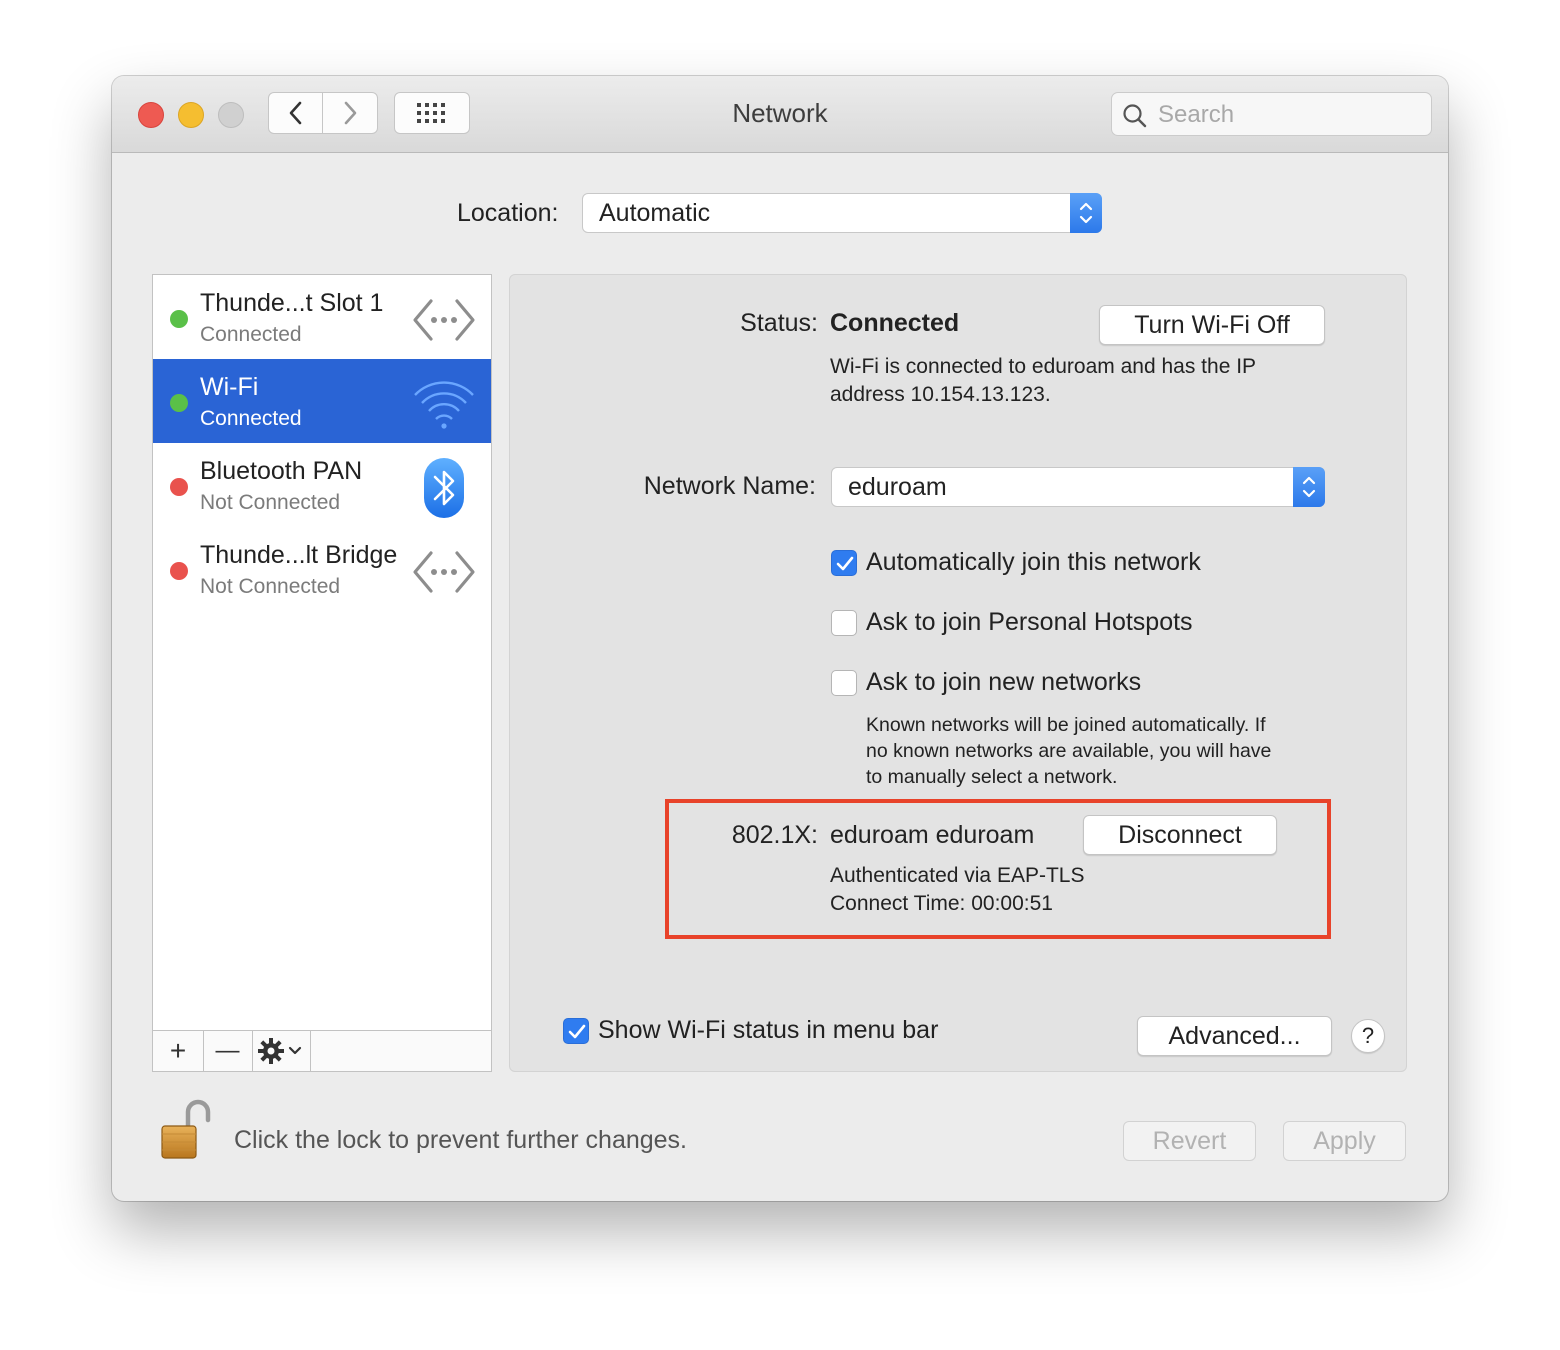 The image size is (1560, 1350). I want to click on unlocked-padlock-icon, so click(186, 1129).